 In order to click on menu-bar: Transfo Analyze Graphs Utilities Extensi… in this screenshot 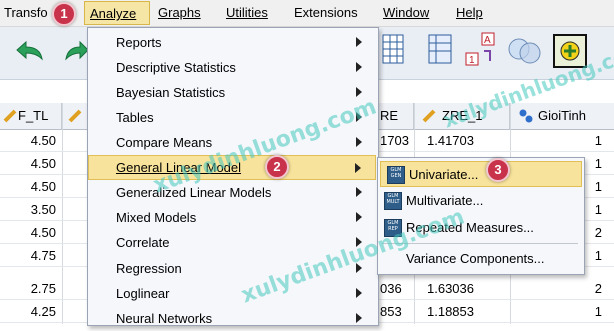, I will do `click(307, 13)`.